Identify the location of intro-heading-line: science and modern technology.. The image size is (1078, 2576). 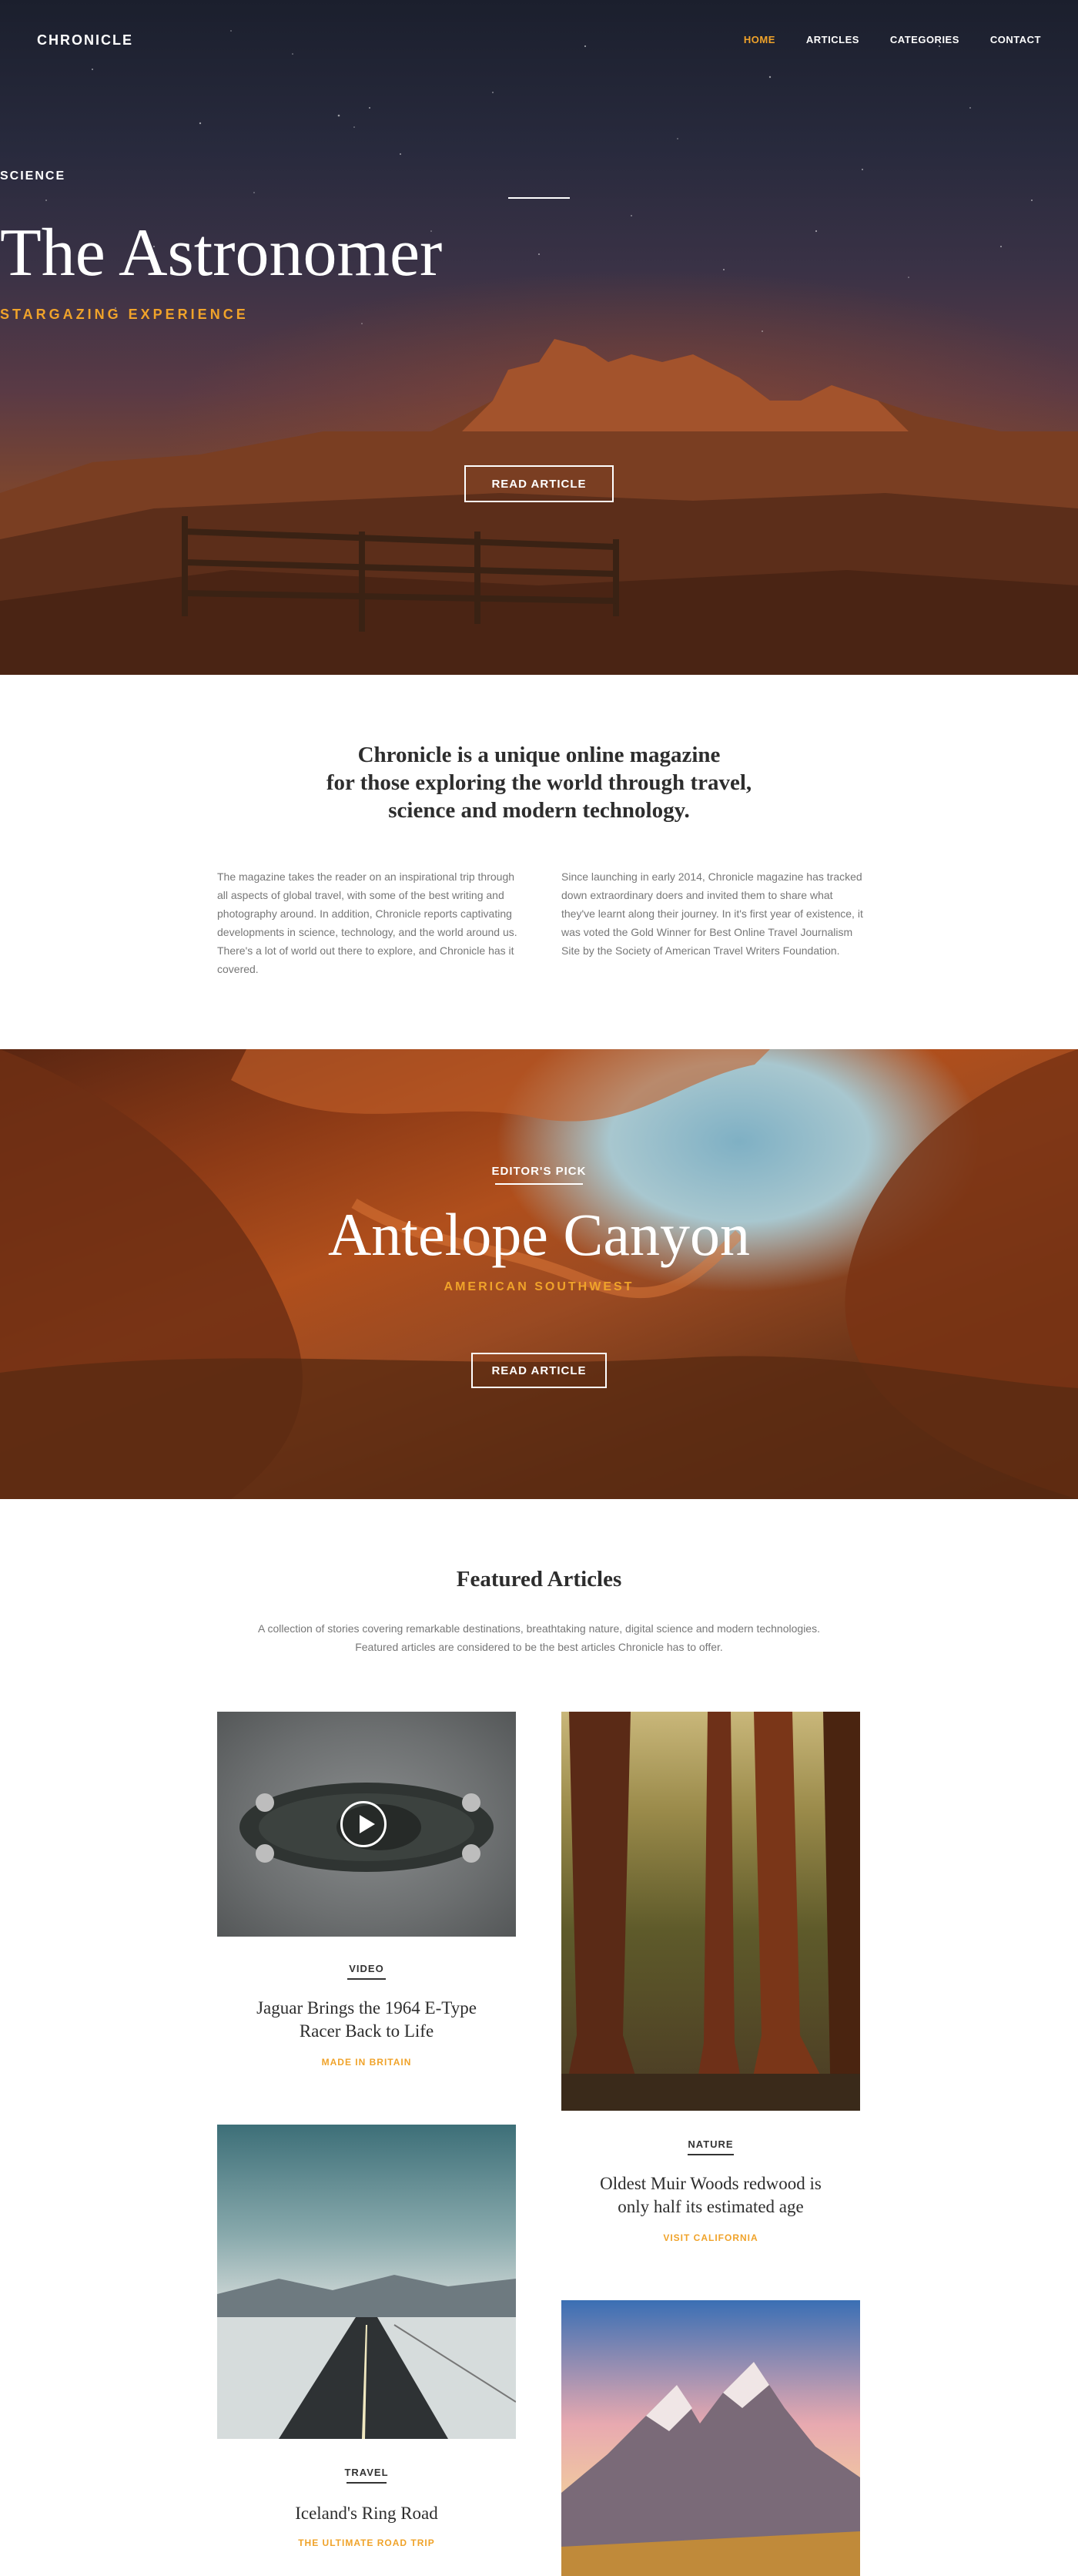
(539, 810).